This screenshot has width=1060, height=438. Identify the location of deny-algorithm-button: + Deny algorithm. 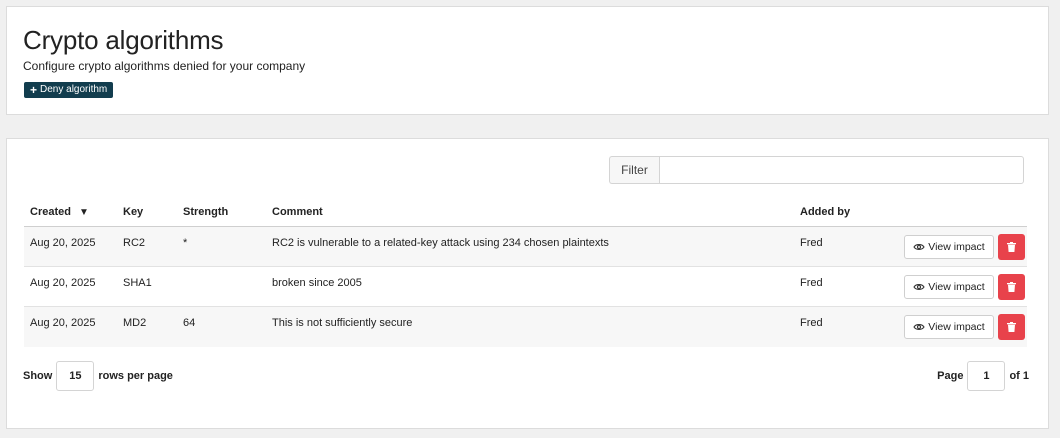
(69, 90).